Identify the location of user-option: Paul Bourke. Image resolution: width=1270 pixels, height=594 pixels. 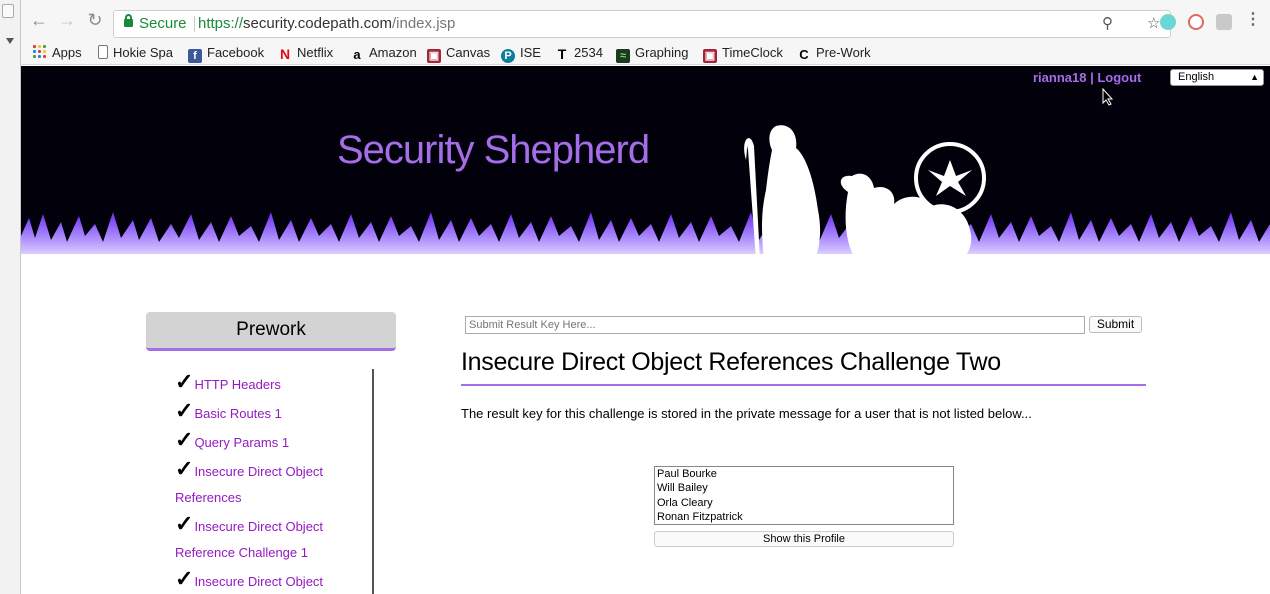
(804, 474).